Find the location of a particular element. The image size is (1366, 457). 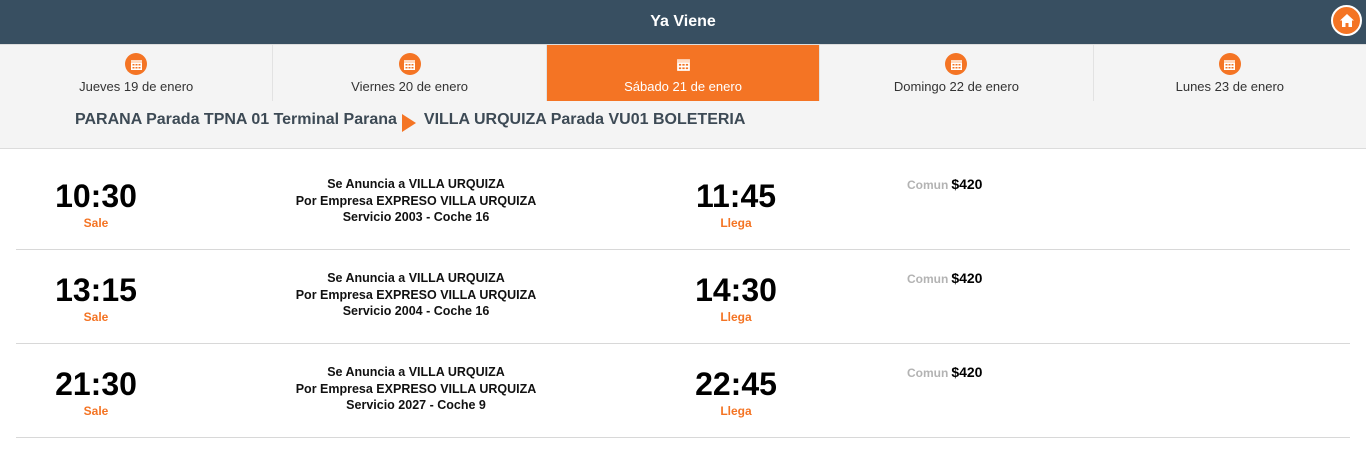

day-tab-4: Lunes 23 de enero is located at coordinates (1230, 73).